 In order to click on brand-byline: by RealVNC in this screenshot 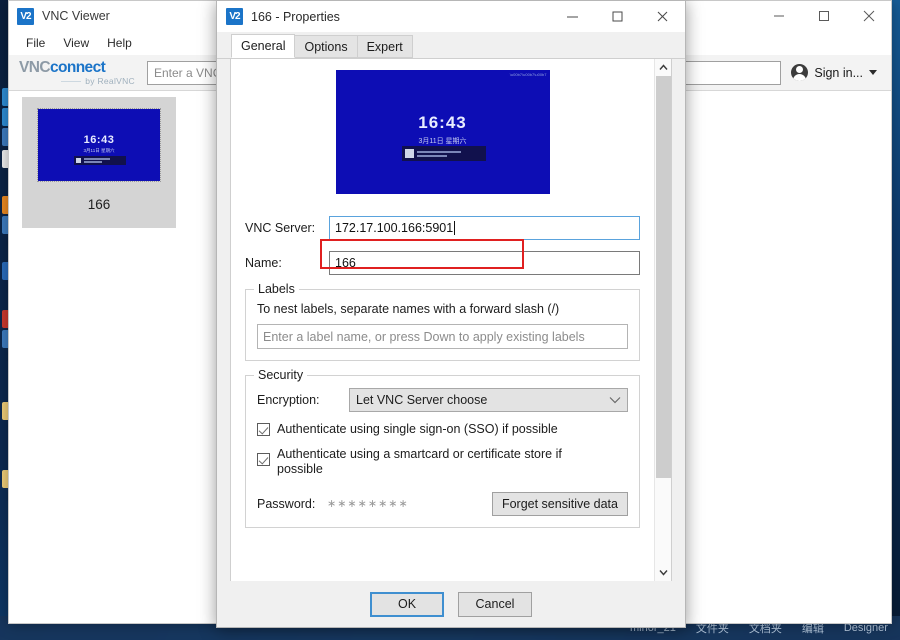, I will do `click(98, 80)`.